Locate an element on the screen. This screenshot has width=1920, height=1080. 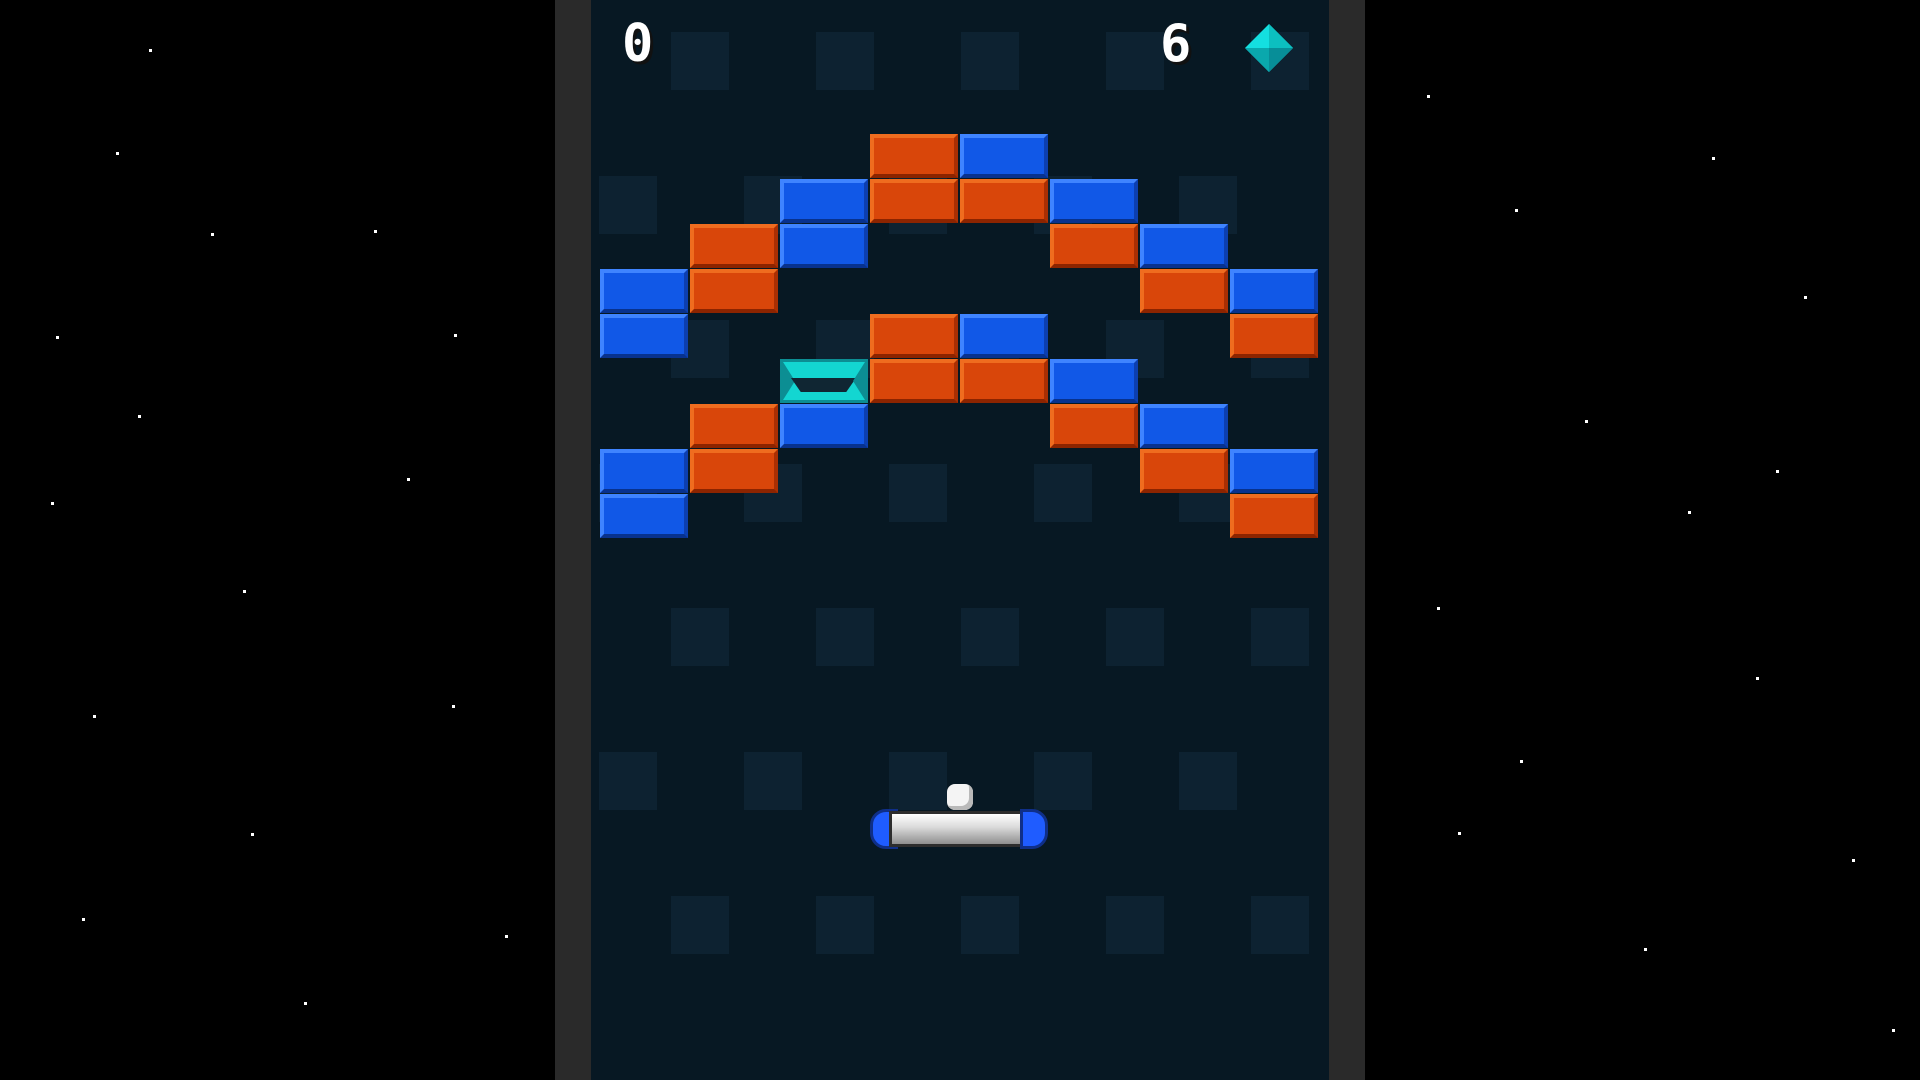
paddle is located at coordinates (959, 829).